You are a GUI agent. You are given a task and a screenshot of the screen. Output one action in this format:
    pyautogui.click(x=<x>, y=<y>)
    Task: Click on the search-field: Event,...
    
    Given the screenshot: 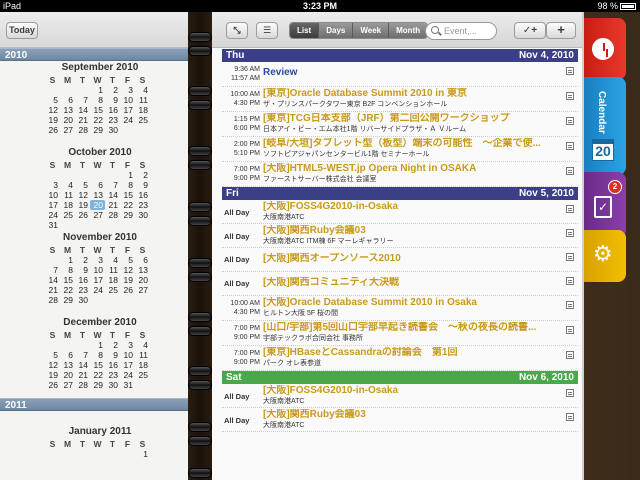 What is the action you would take?
    pyautogui.click(x=461, y=31)
    